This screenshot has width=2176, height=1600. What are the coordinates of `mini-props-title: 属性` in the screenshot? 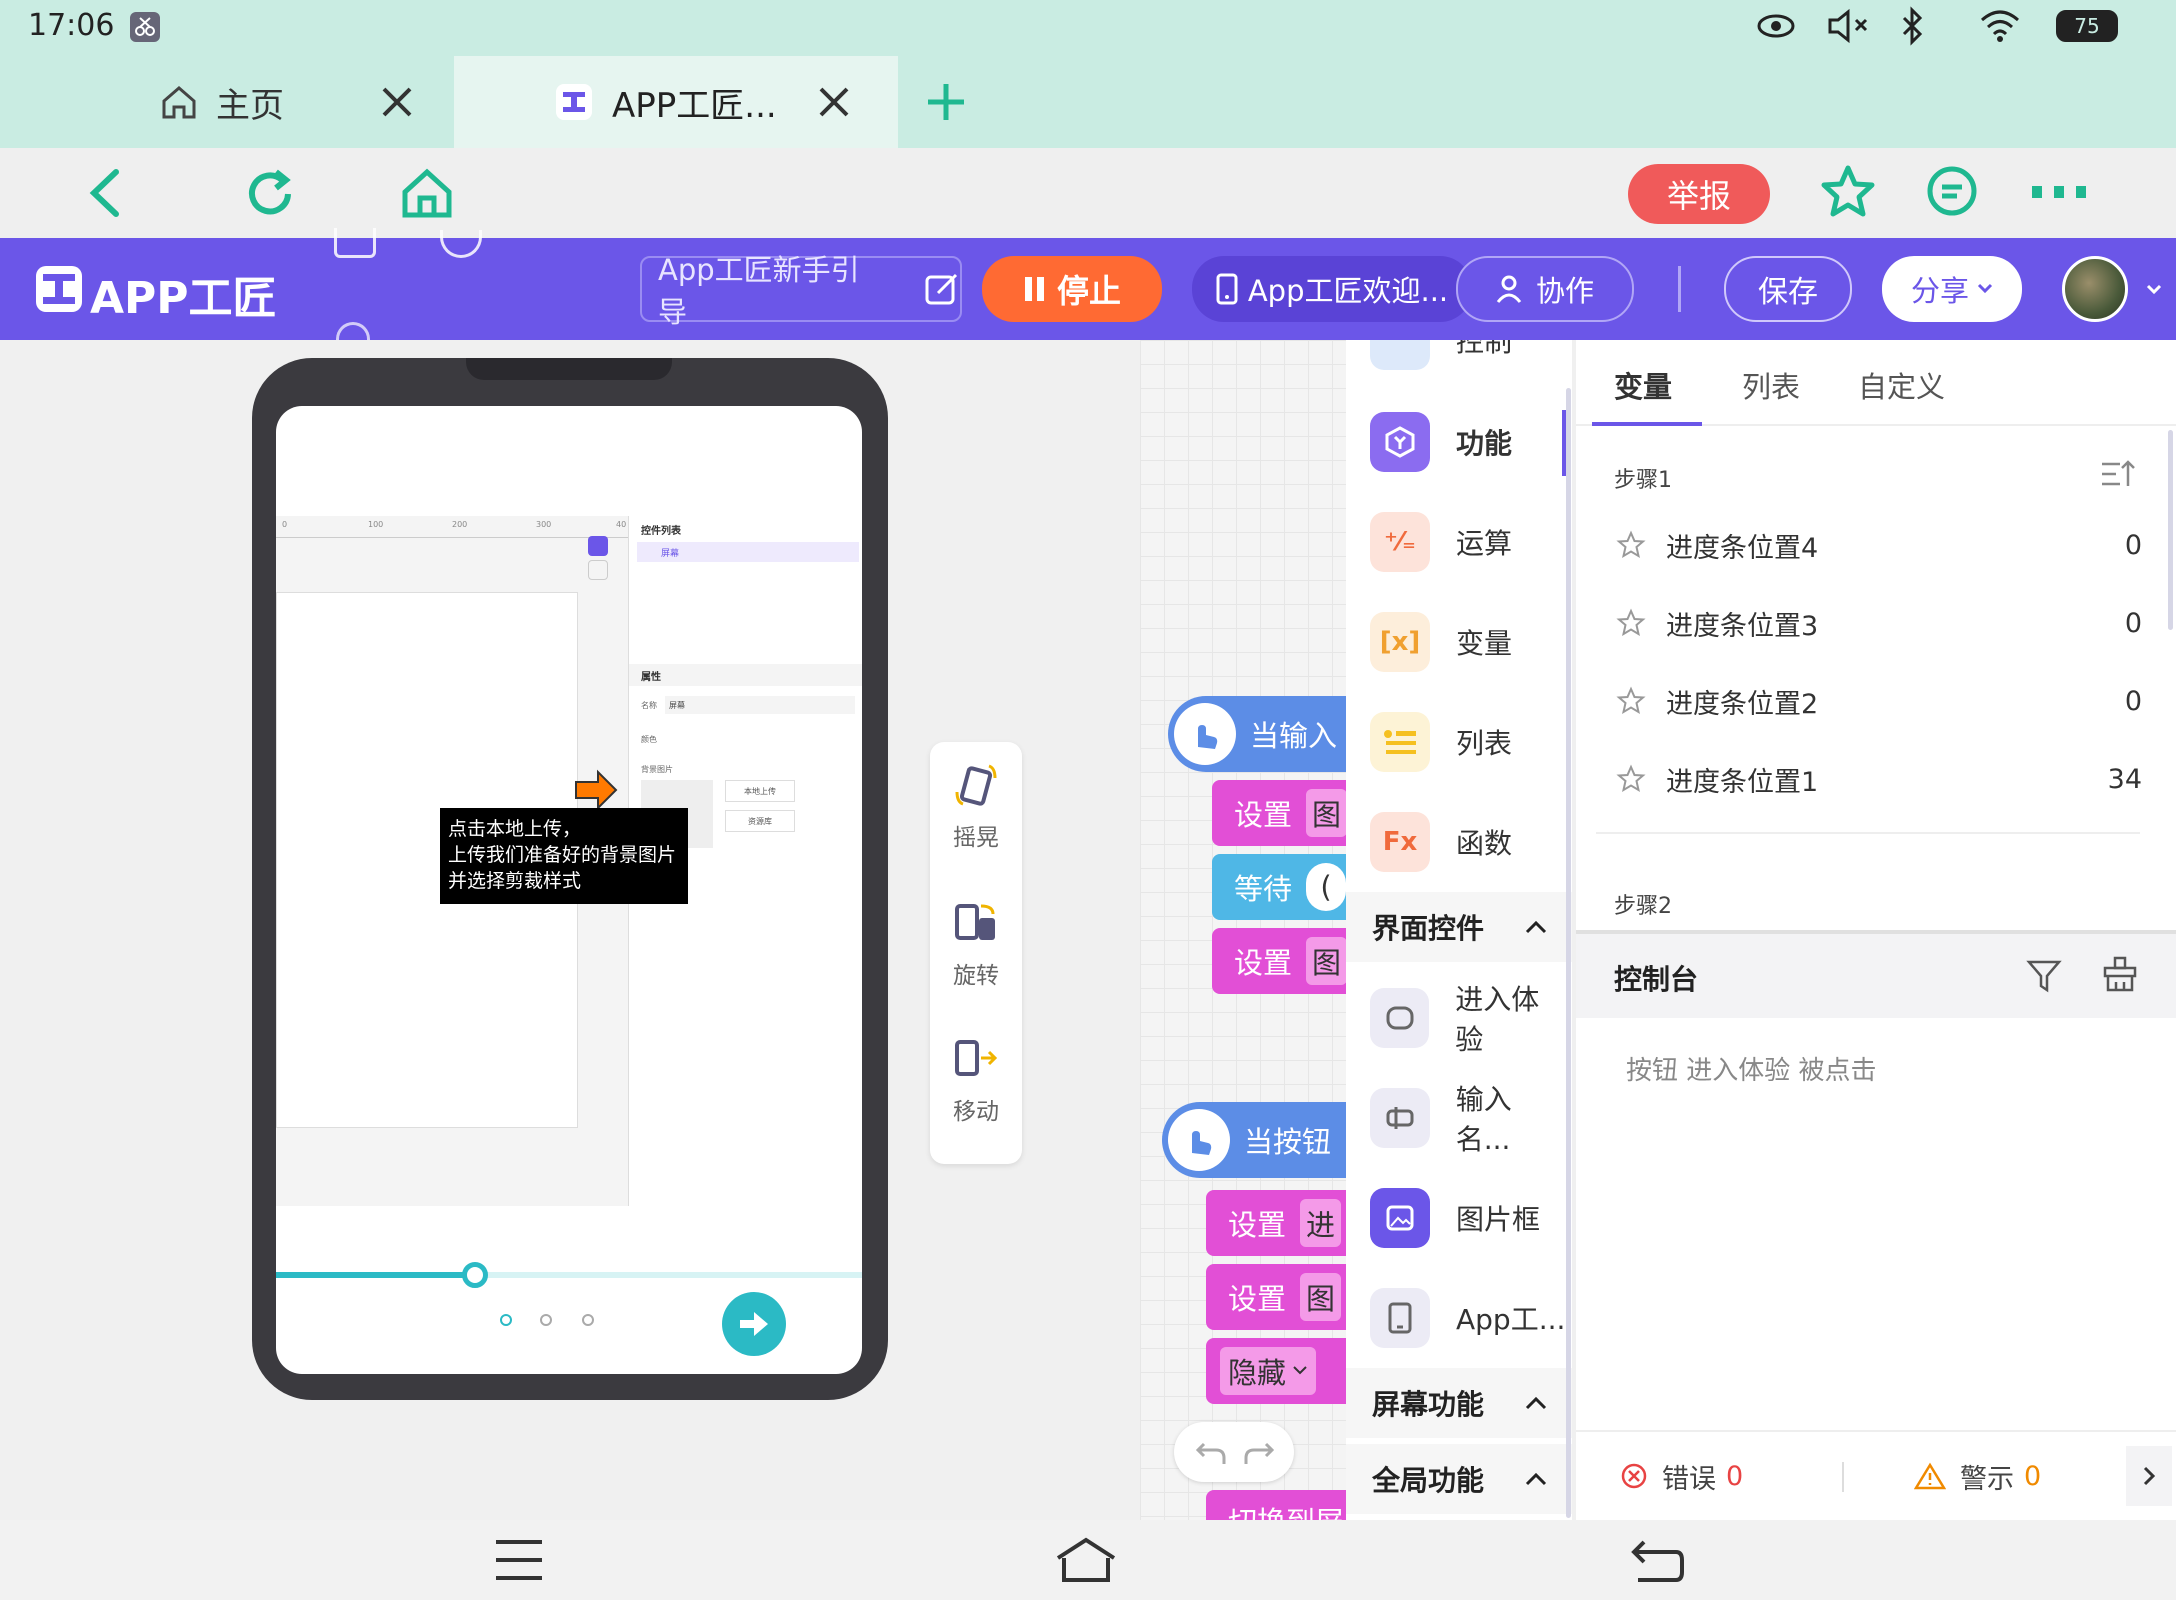 It's located at (651, 677).